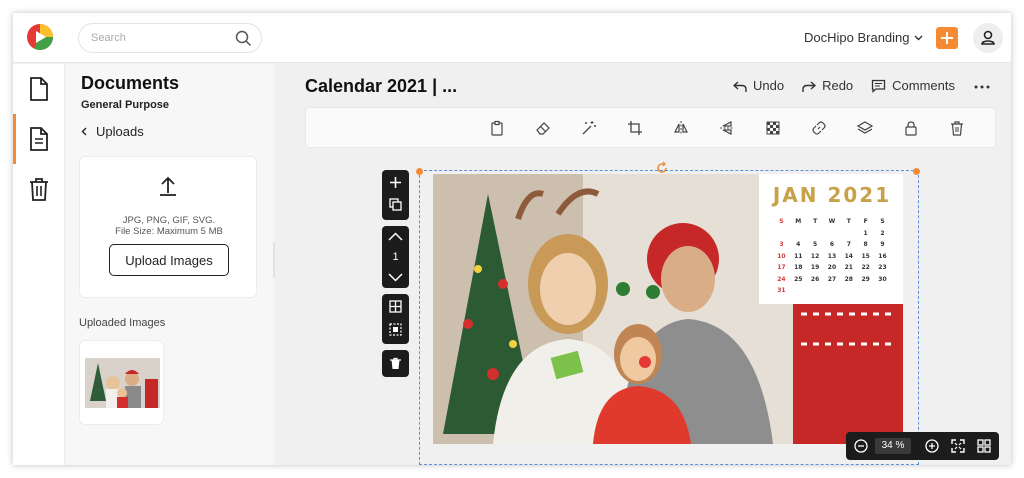 This screenshot has height=478, width=1024. I want to click on duplicate-page-icon, so click(395, 204).